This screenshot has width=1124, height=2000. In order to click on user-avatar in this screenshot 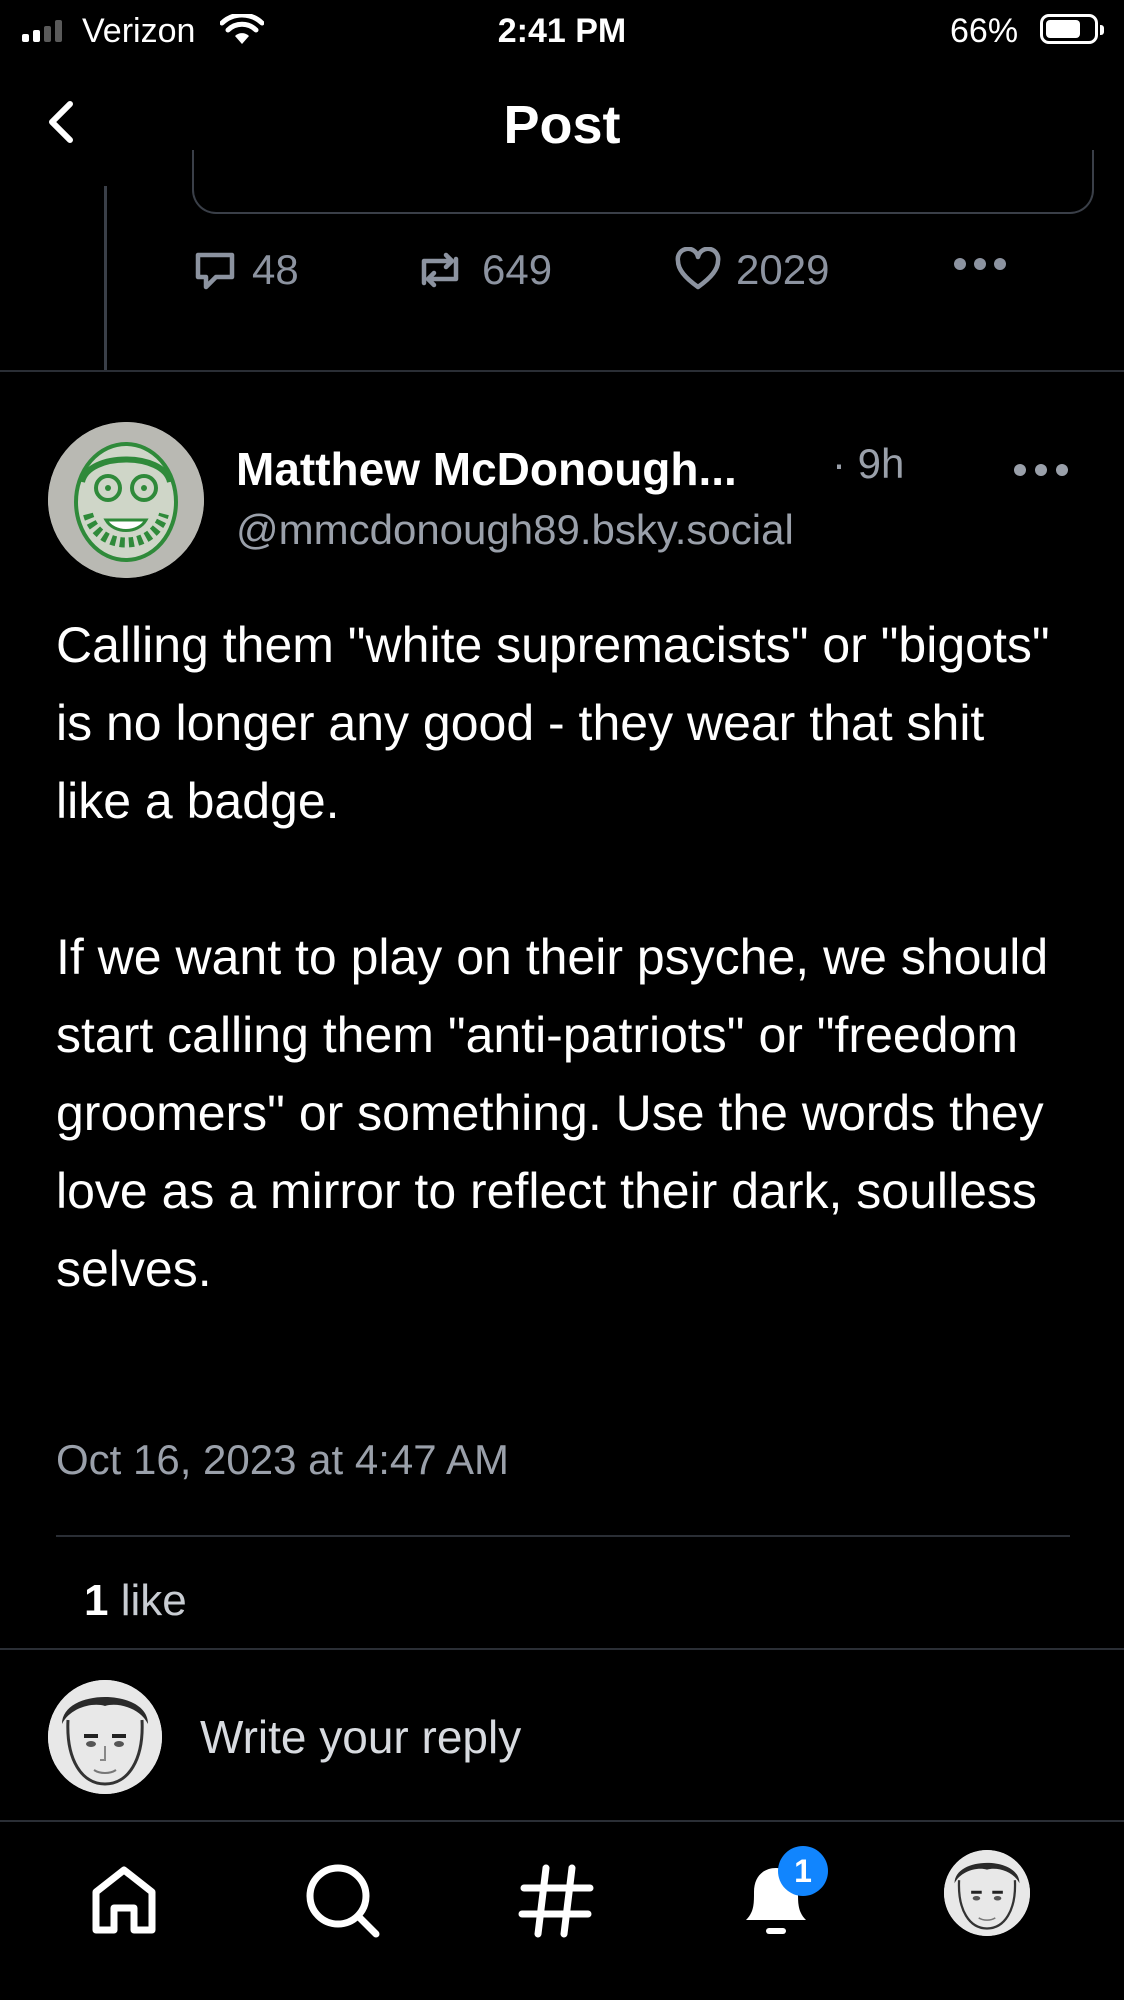, I will do `click(105, 1737)`.